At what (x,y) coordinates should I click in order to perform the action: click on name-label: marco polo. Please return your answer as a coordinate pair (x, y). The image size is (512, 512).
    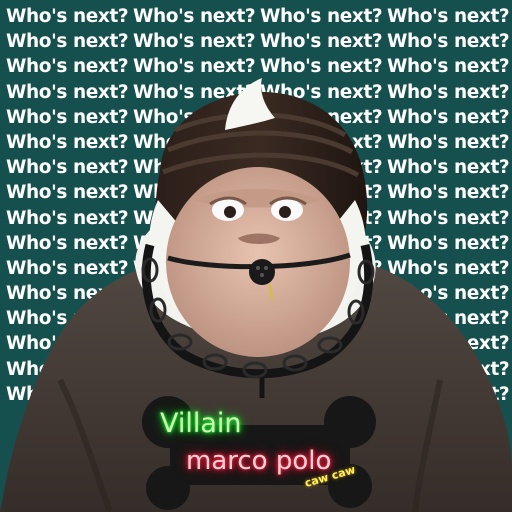
    Looking at the image, I should click on (259, 461).